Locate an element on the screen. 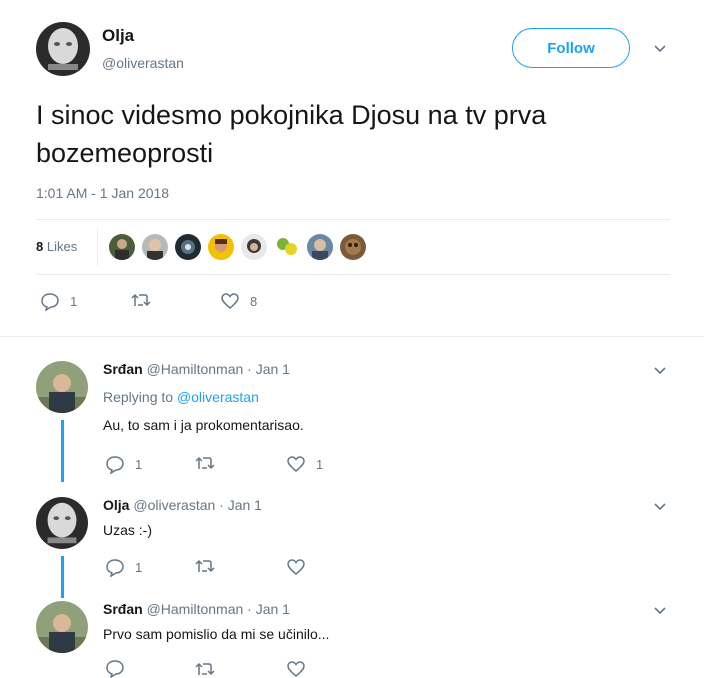 The image size is (704, 678). author-name: Olja is located at coordinates (118, 36).